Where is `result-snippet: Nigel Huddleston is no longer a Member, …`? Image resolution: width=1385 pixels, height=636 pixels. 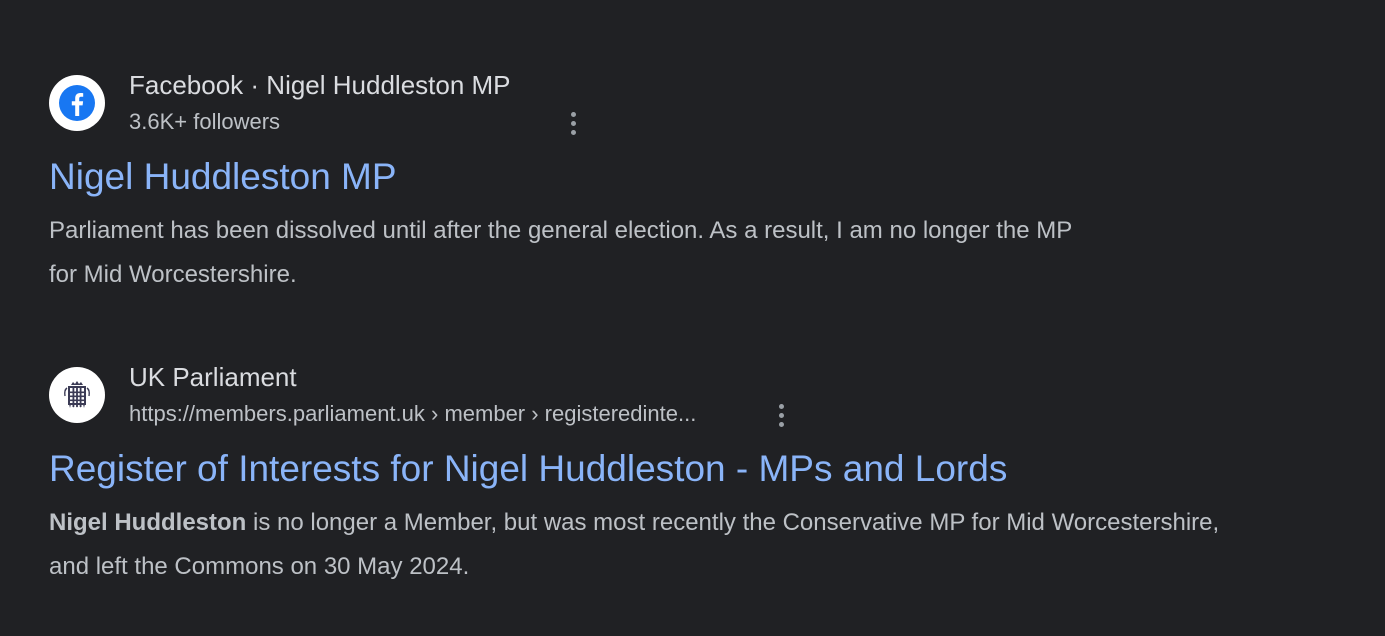
result-snippet: Nigel Huddleston is no longer a Member, … is located at coordinates (639, 545).